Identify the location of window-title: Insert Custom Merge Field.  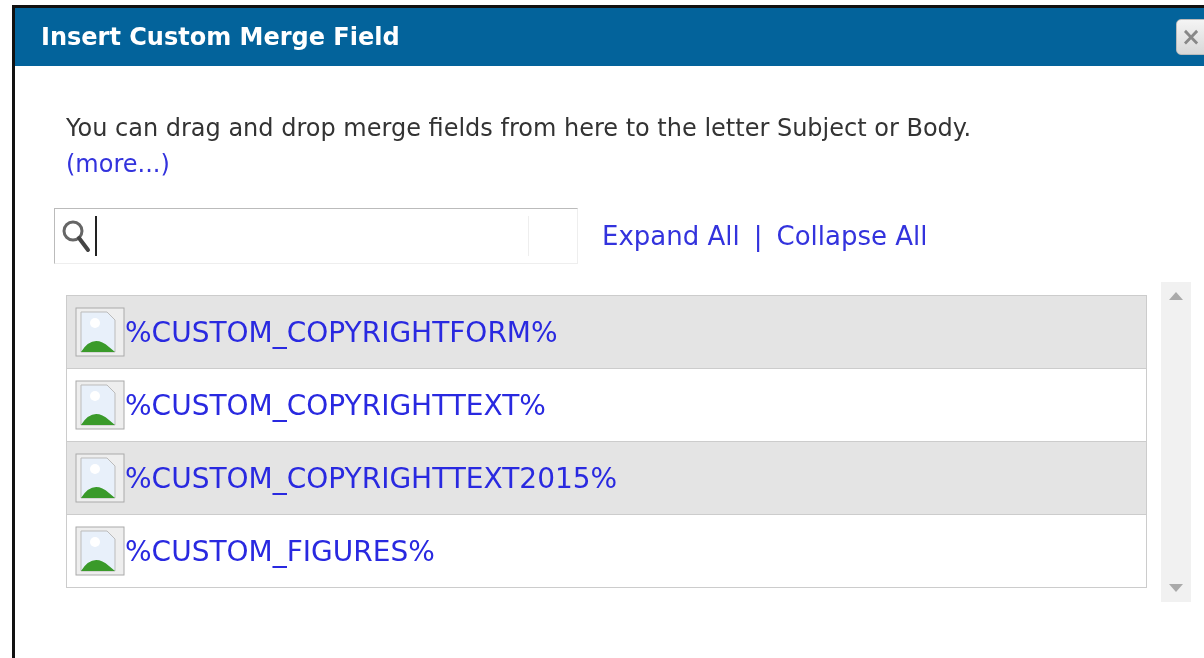
(220, 37).